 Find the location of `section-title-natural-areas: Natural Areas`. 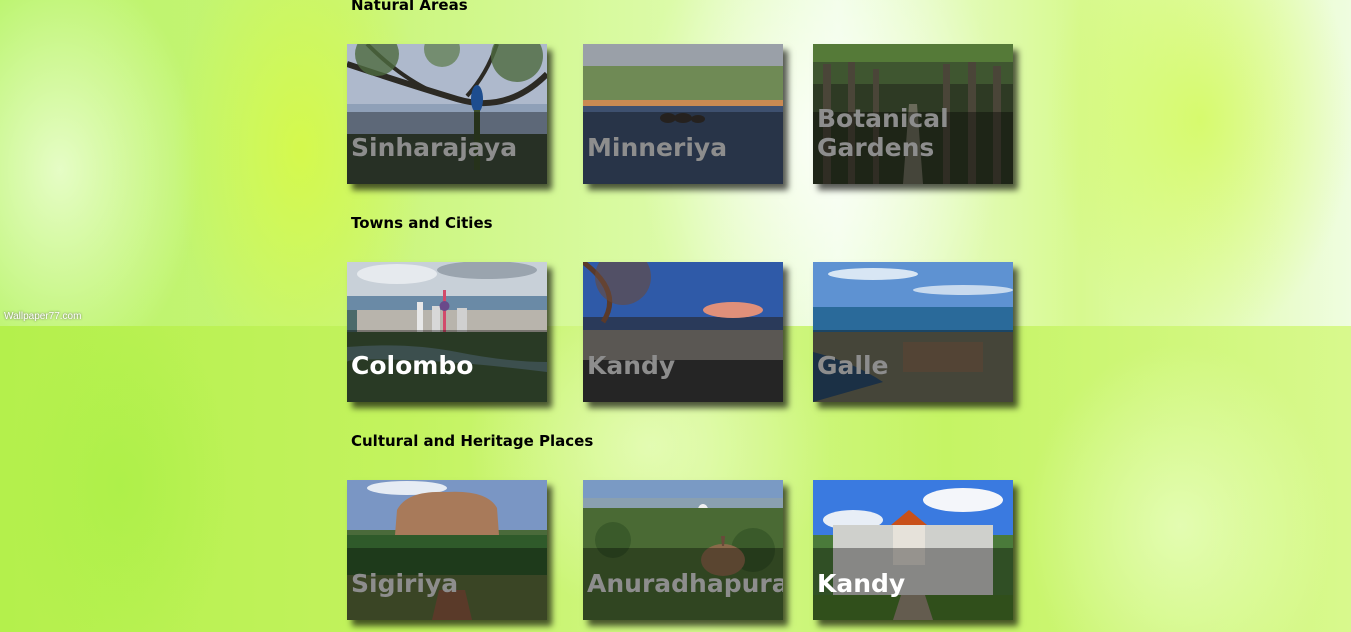

section-title-natural-areas: Natural Areas is located at coordinates (409, 7).